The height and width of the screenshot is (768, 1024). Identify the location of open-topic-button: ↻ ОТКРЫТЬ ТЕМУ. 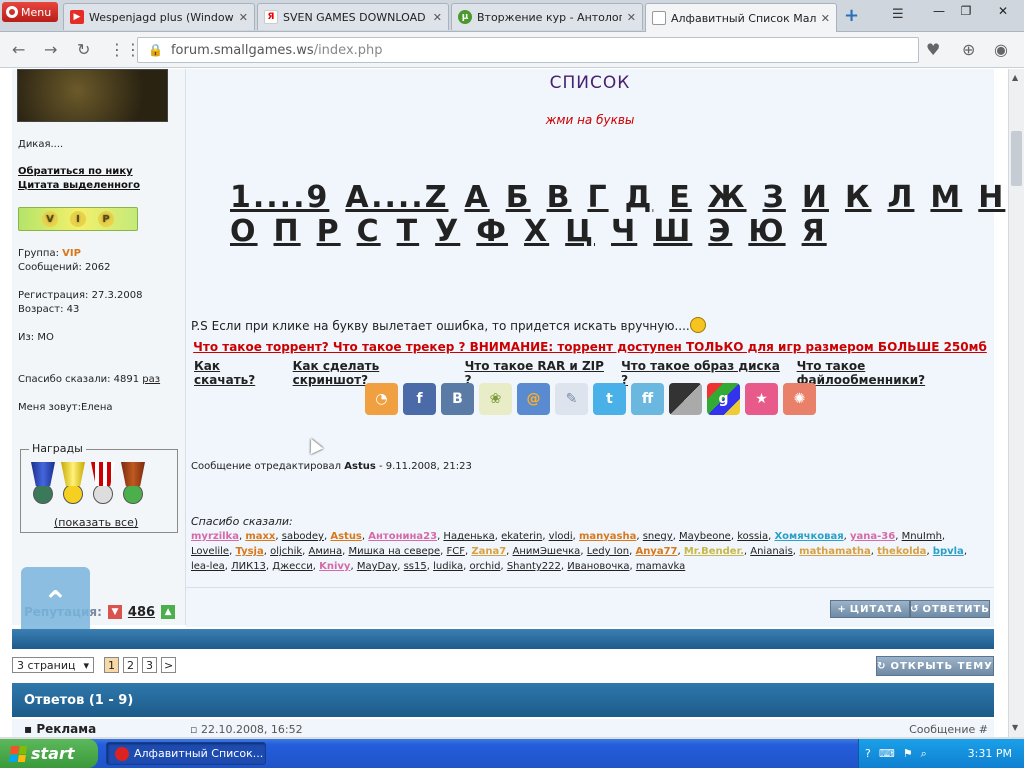
(935, 666).